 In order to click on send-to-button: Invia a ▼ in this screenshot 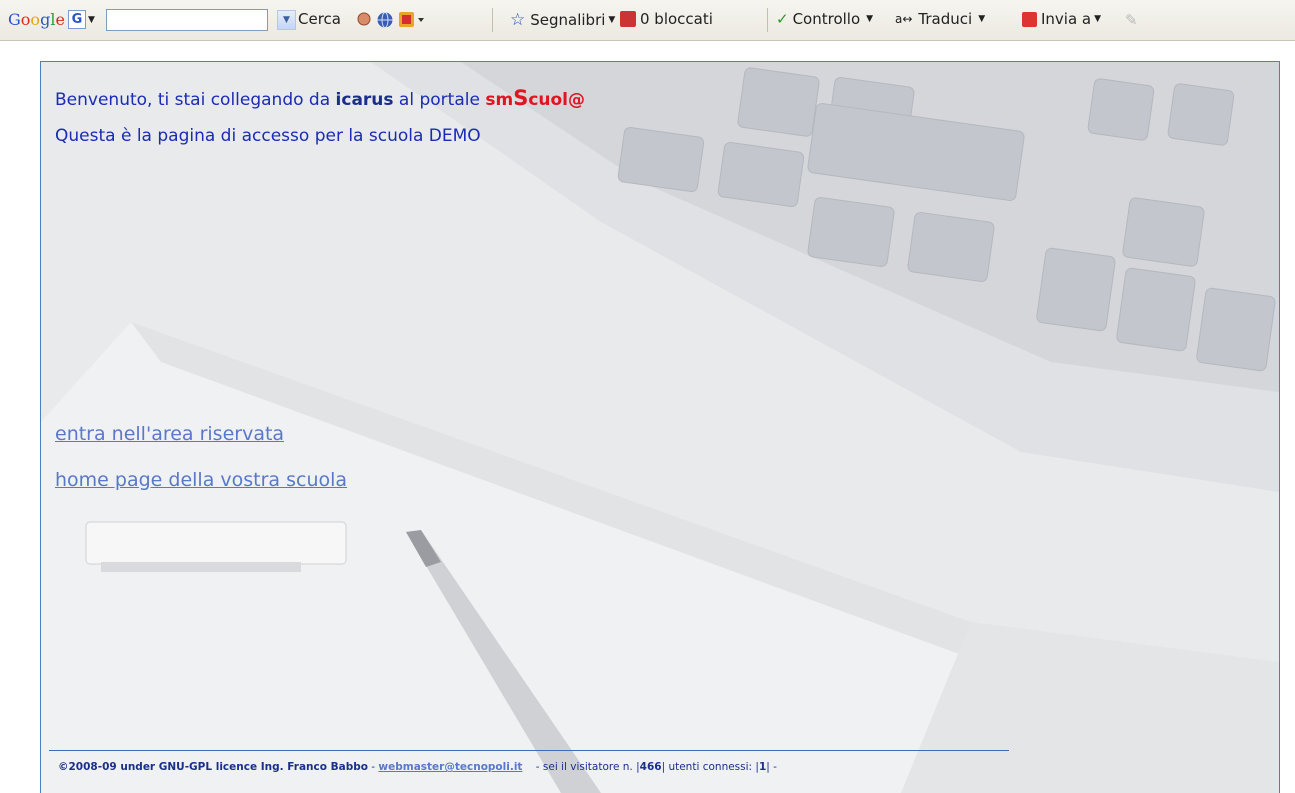, I will do `click(1061, 19)`.